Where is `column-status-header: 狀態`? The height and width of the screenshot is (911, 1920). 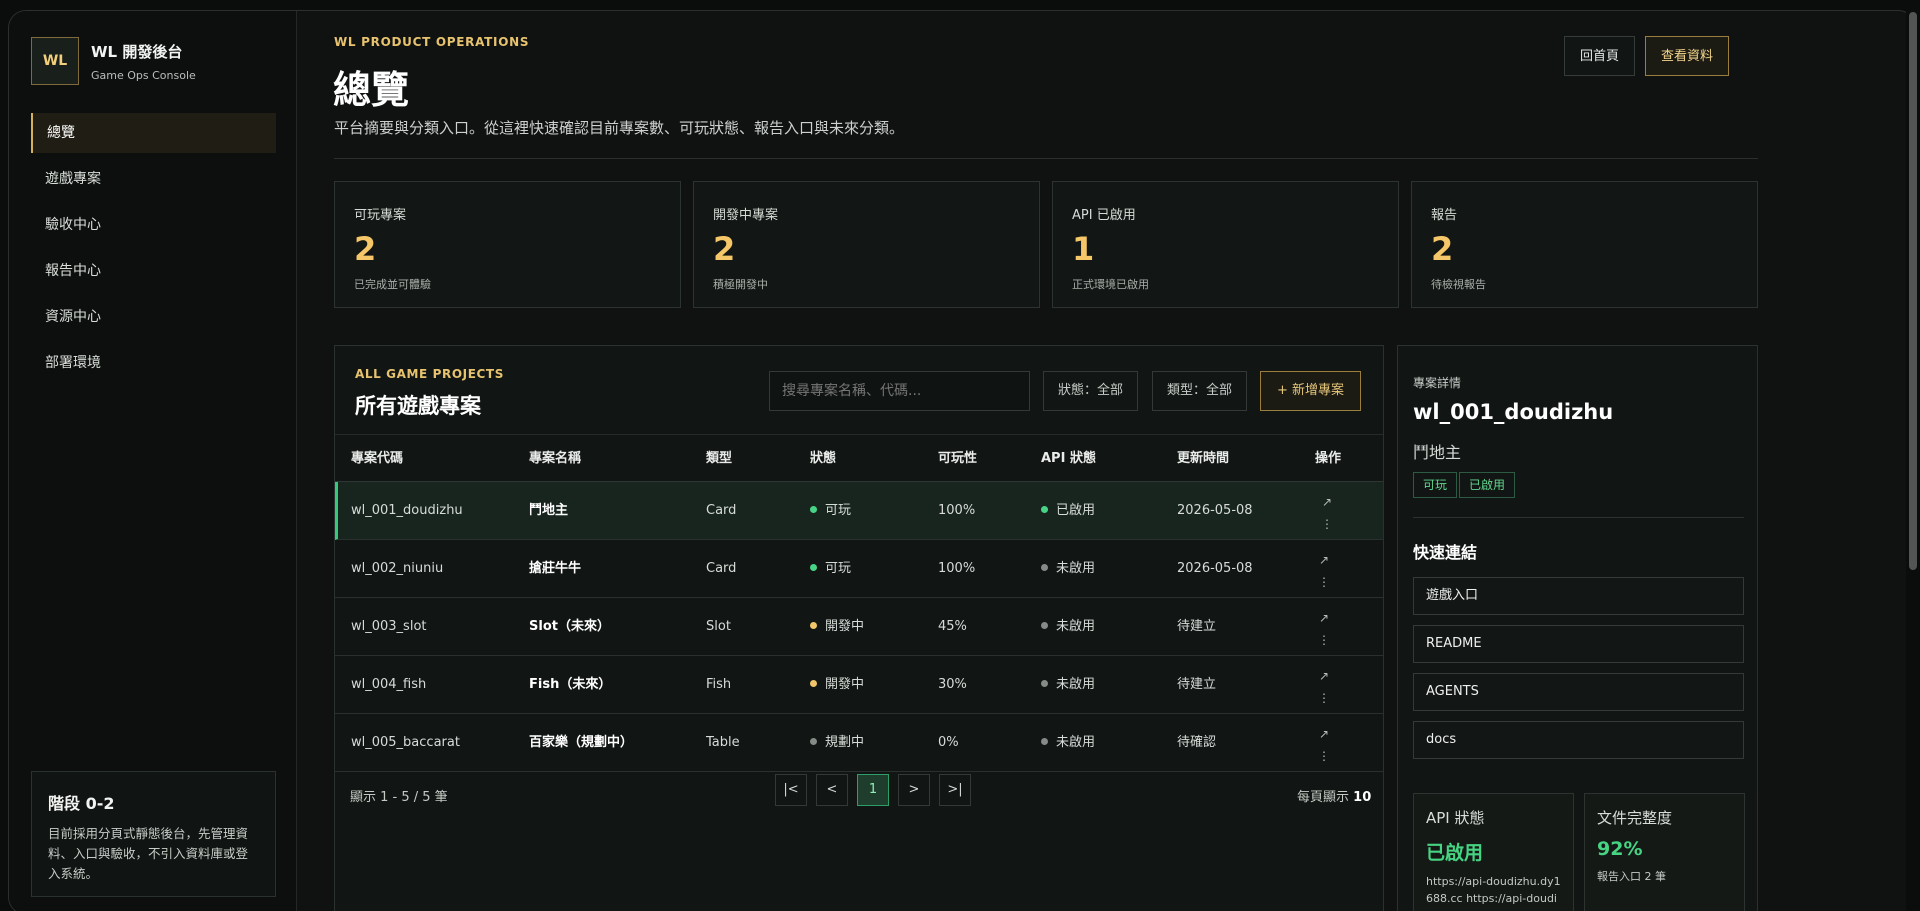 column-status-header: 狀態 is located at coordinates (823, 458).